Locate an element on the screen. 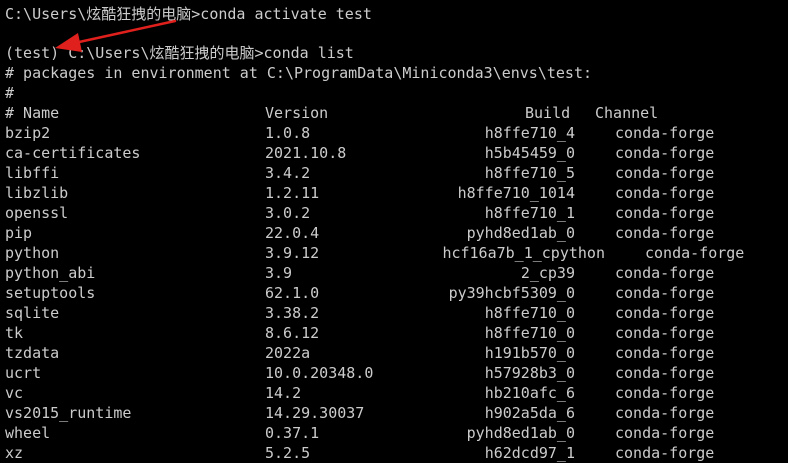  table-row: bzip2 1.0.8 h8ffe710_4 conda-forge is located at coordinates (385, 133).